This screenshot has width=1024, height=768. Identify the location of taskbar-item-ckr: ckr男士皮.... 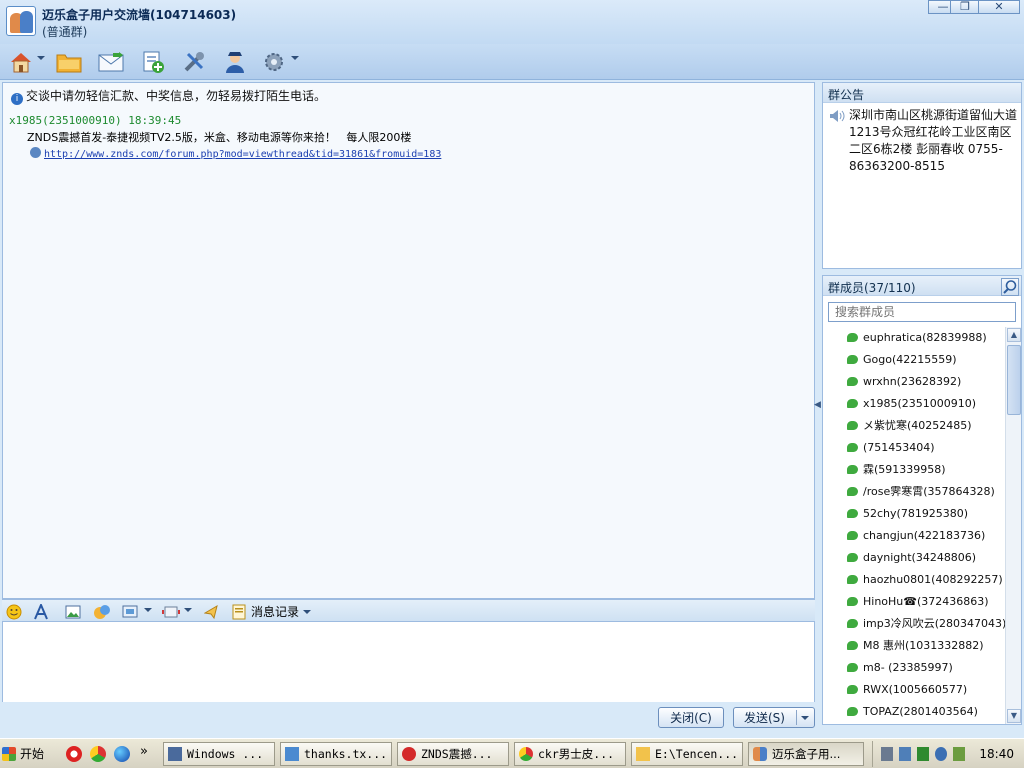
(570, 754).